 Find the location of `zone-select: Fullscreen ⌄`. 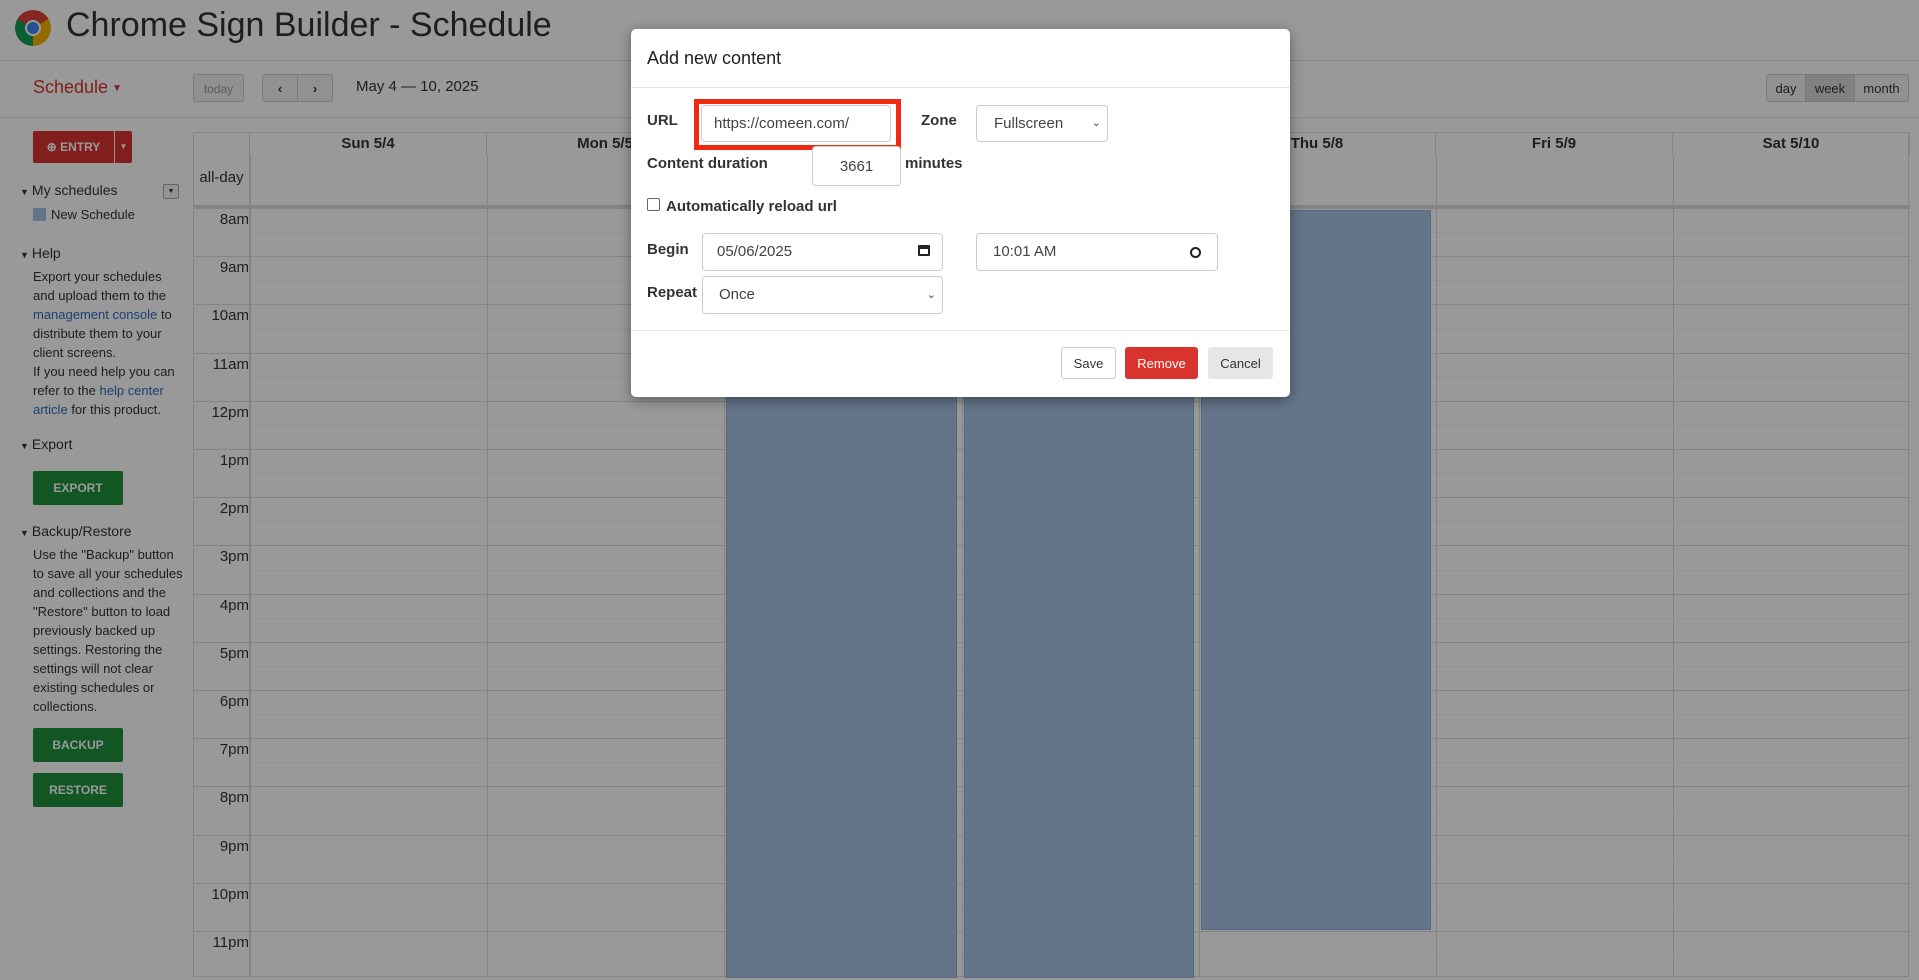

zone-select: Fullscreen ⌄ is located at coordinates (1042, 123).